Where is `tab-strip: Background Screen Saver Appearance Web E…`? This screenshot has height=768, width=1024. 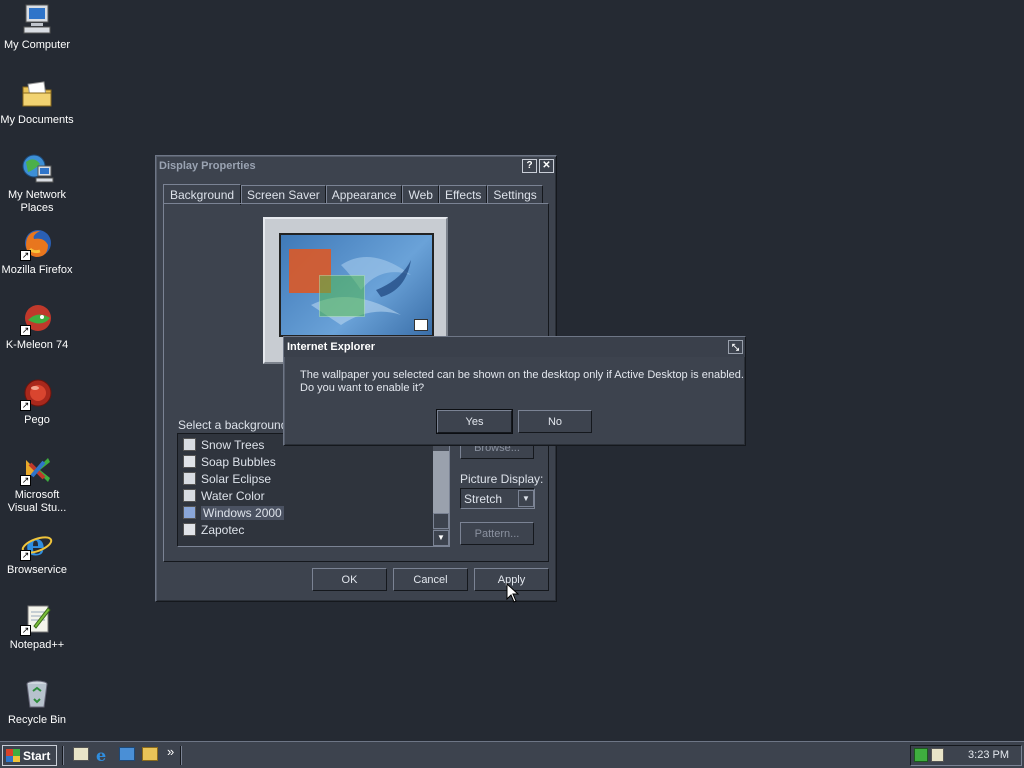 tab-strip: Background Screen Saver Appearance Web E… is located at coordinates (353, 194).